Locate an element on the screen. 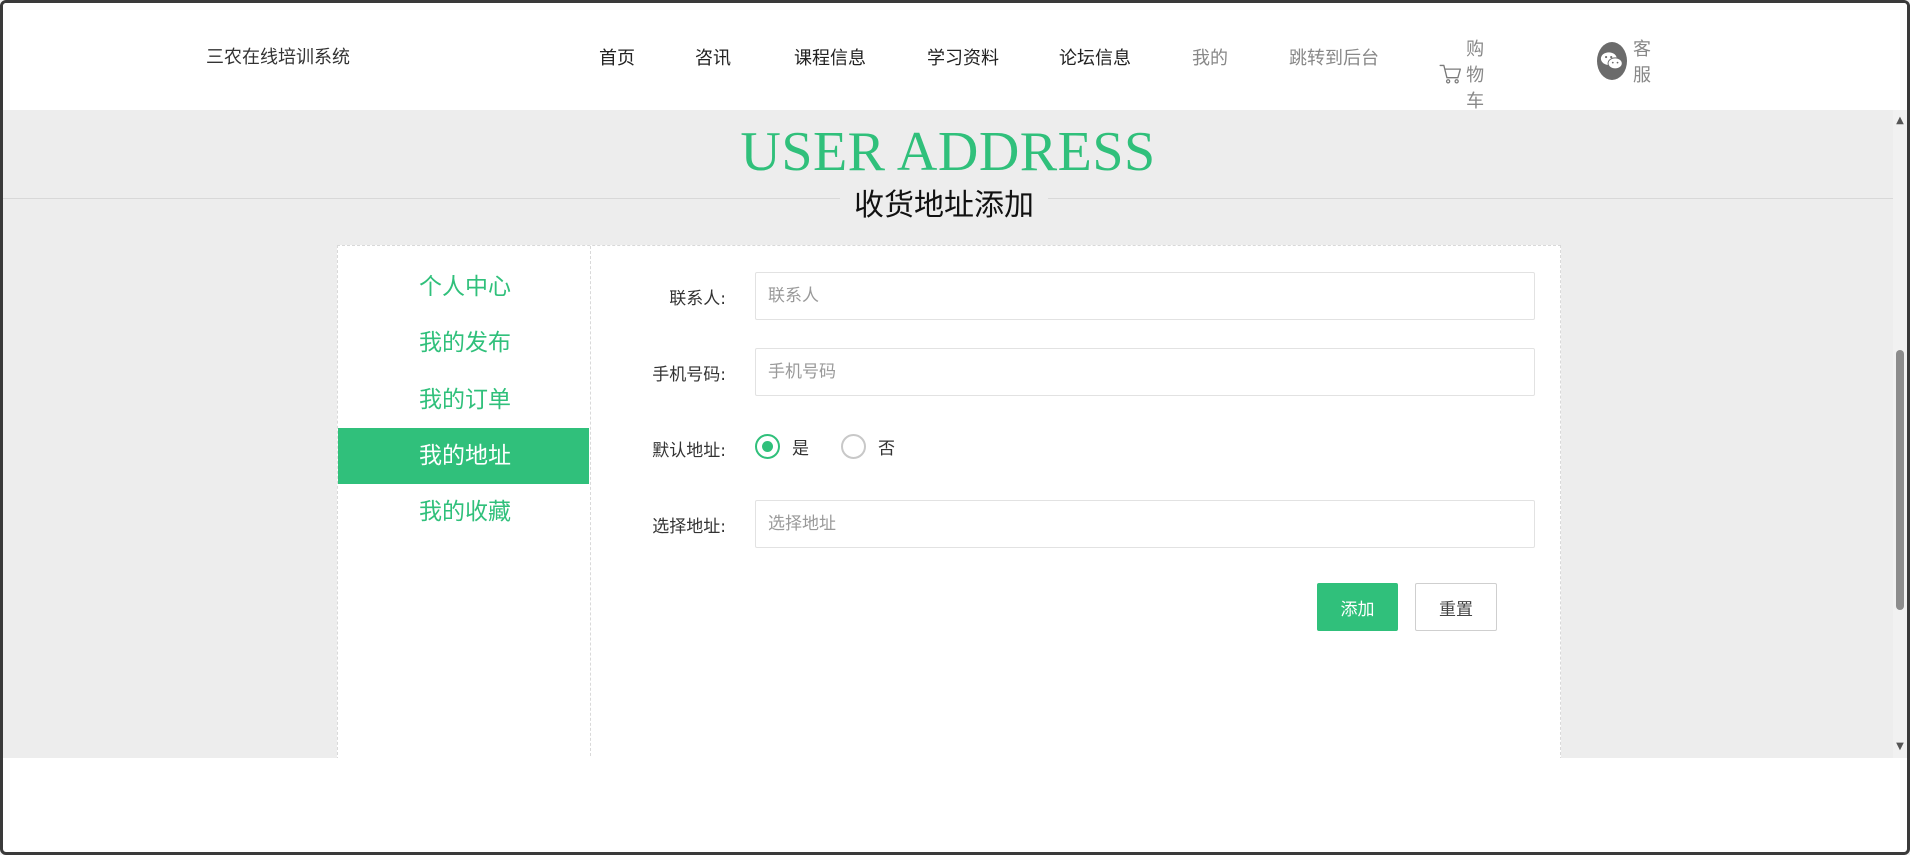 Image resolution: width=1910 pixels, height=855 pixels. reset-button: 重置 is located at coordinates (1456, 607).